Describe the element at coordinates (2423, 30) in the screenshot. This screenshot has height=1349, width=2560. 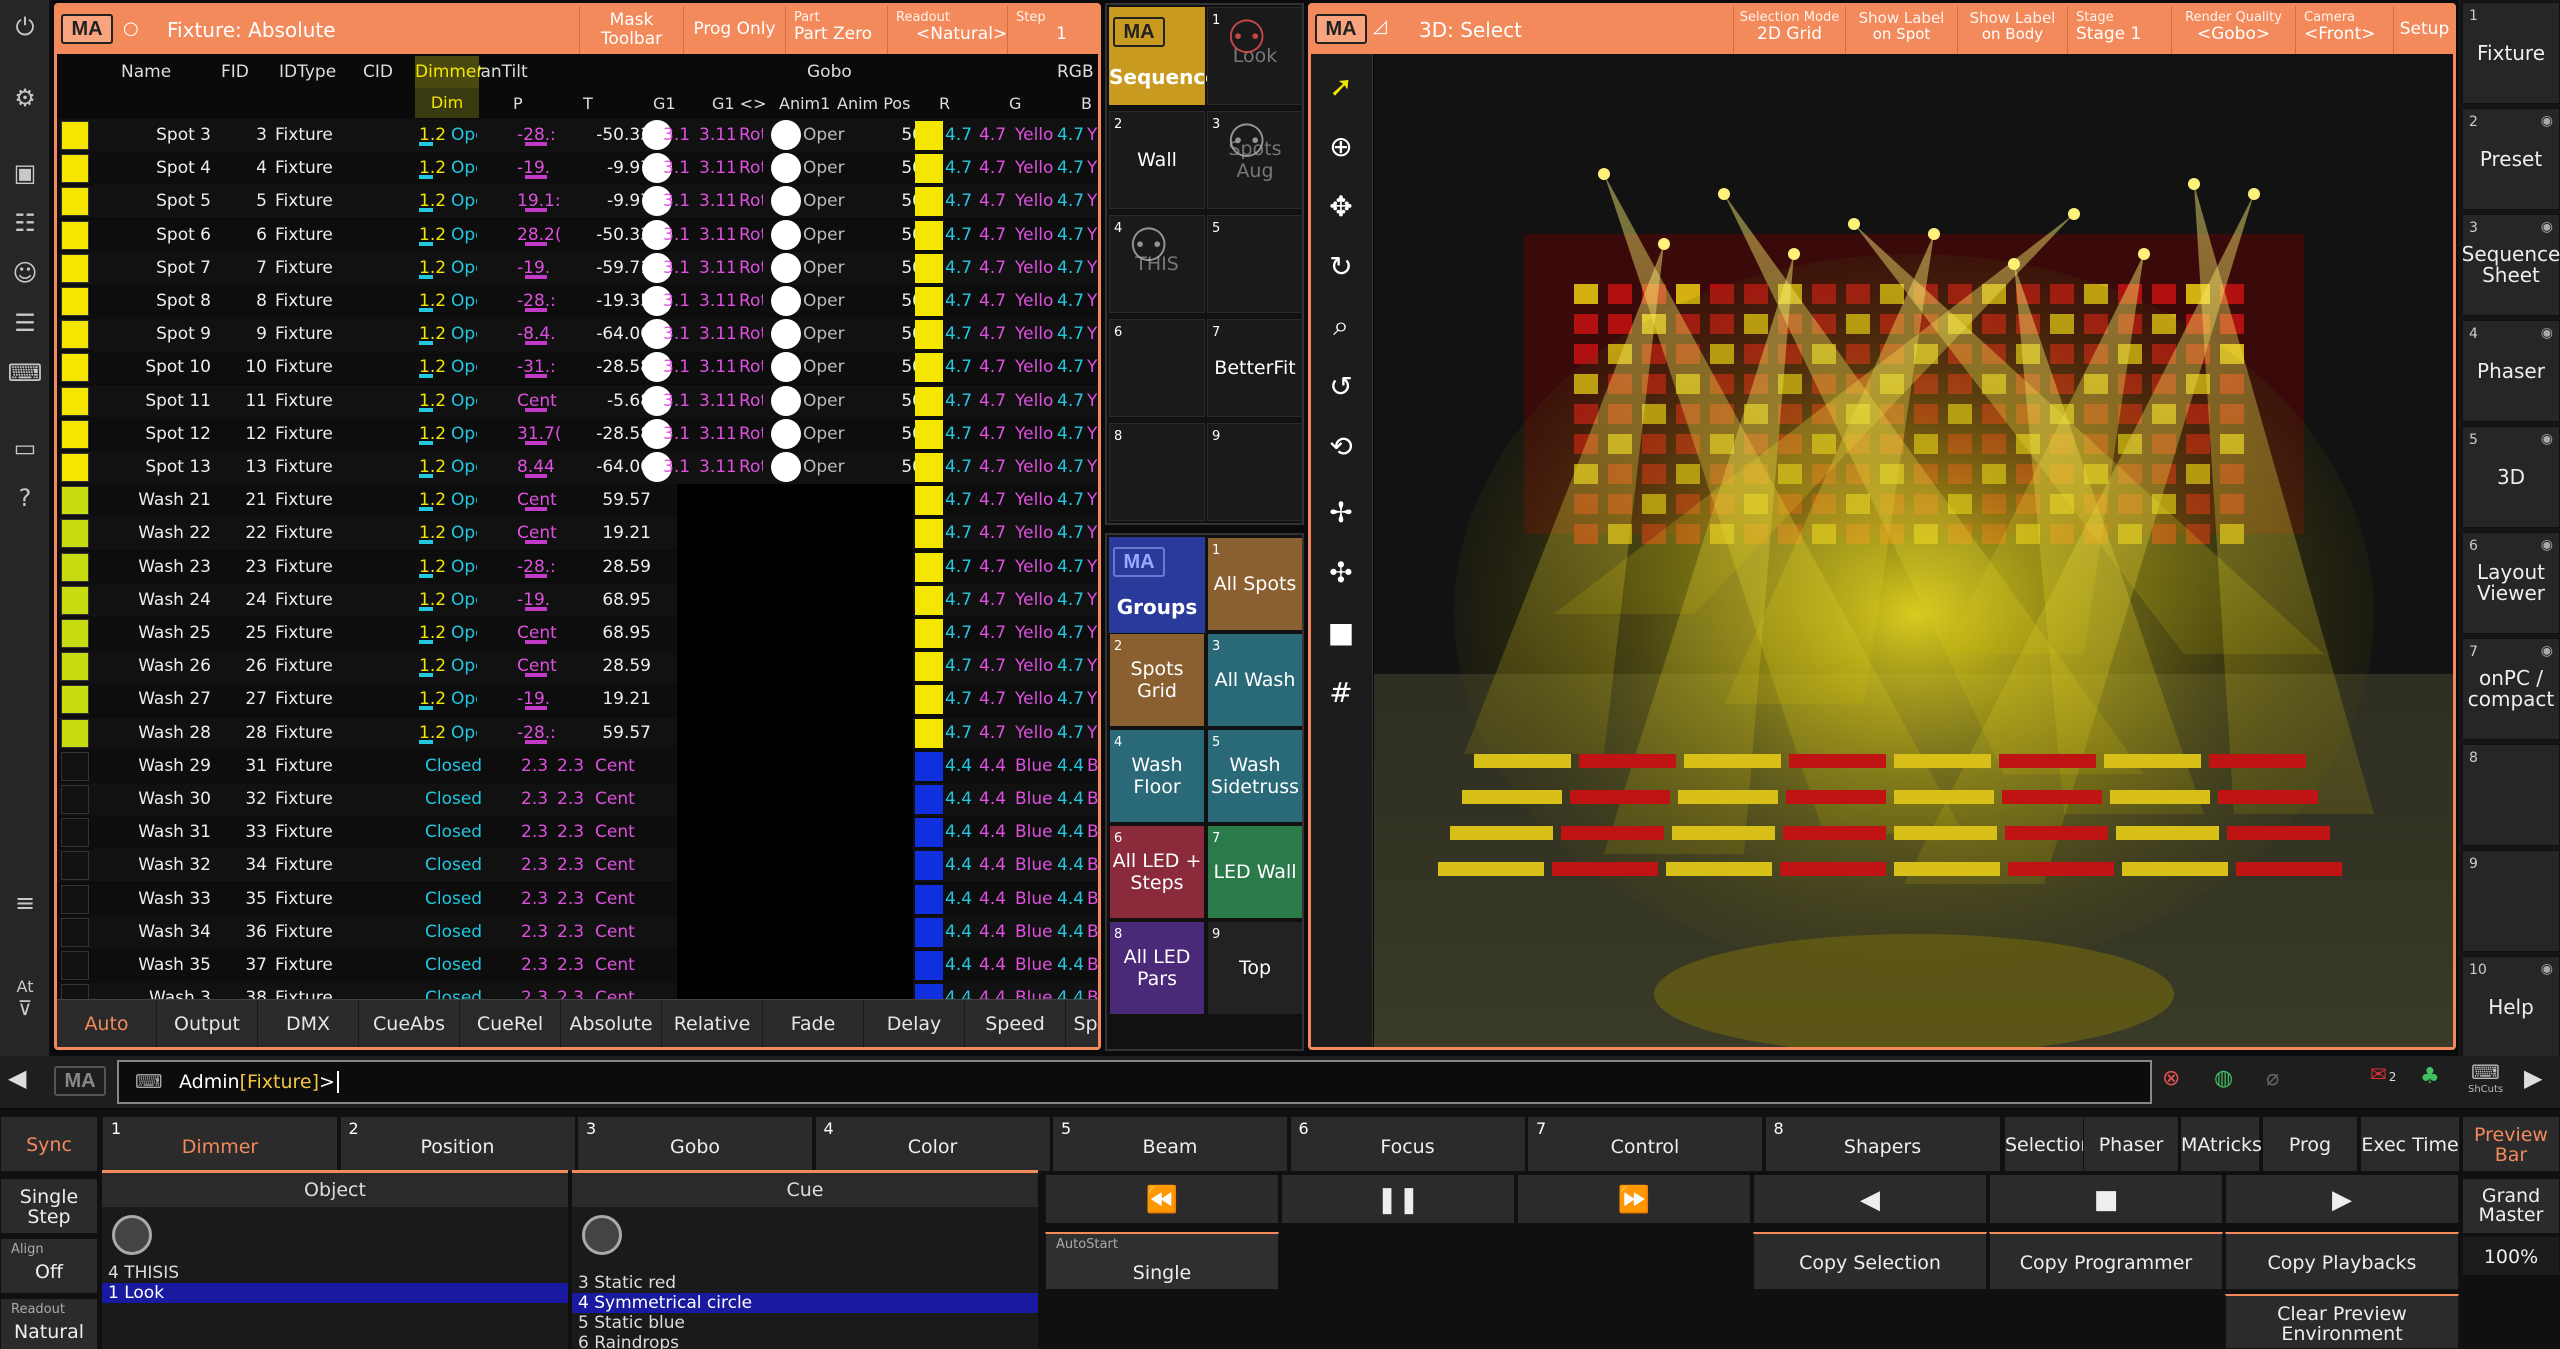
I see `setup-button: Setup` at that location.